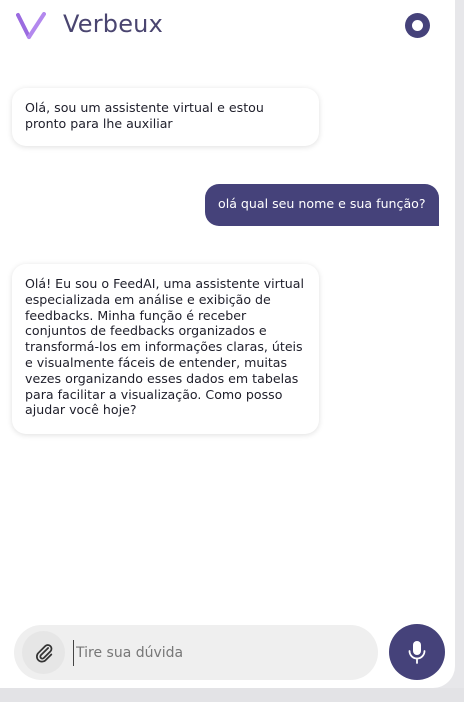  What do you see at coordinates (232, 695) in the screenshot?
I see `page-edge` at bounding box center [232, 695].